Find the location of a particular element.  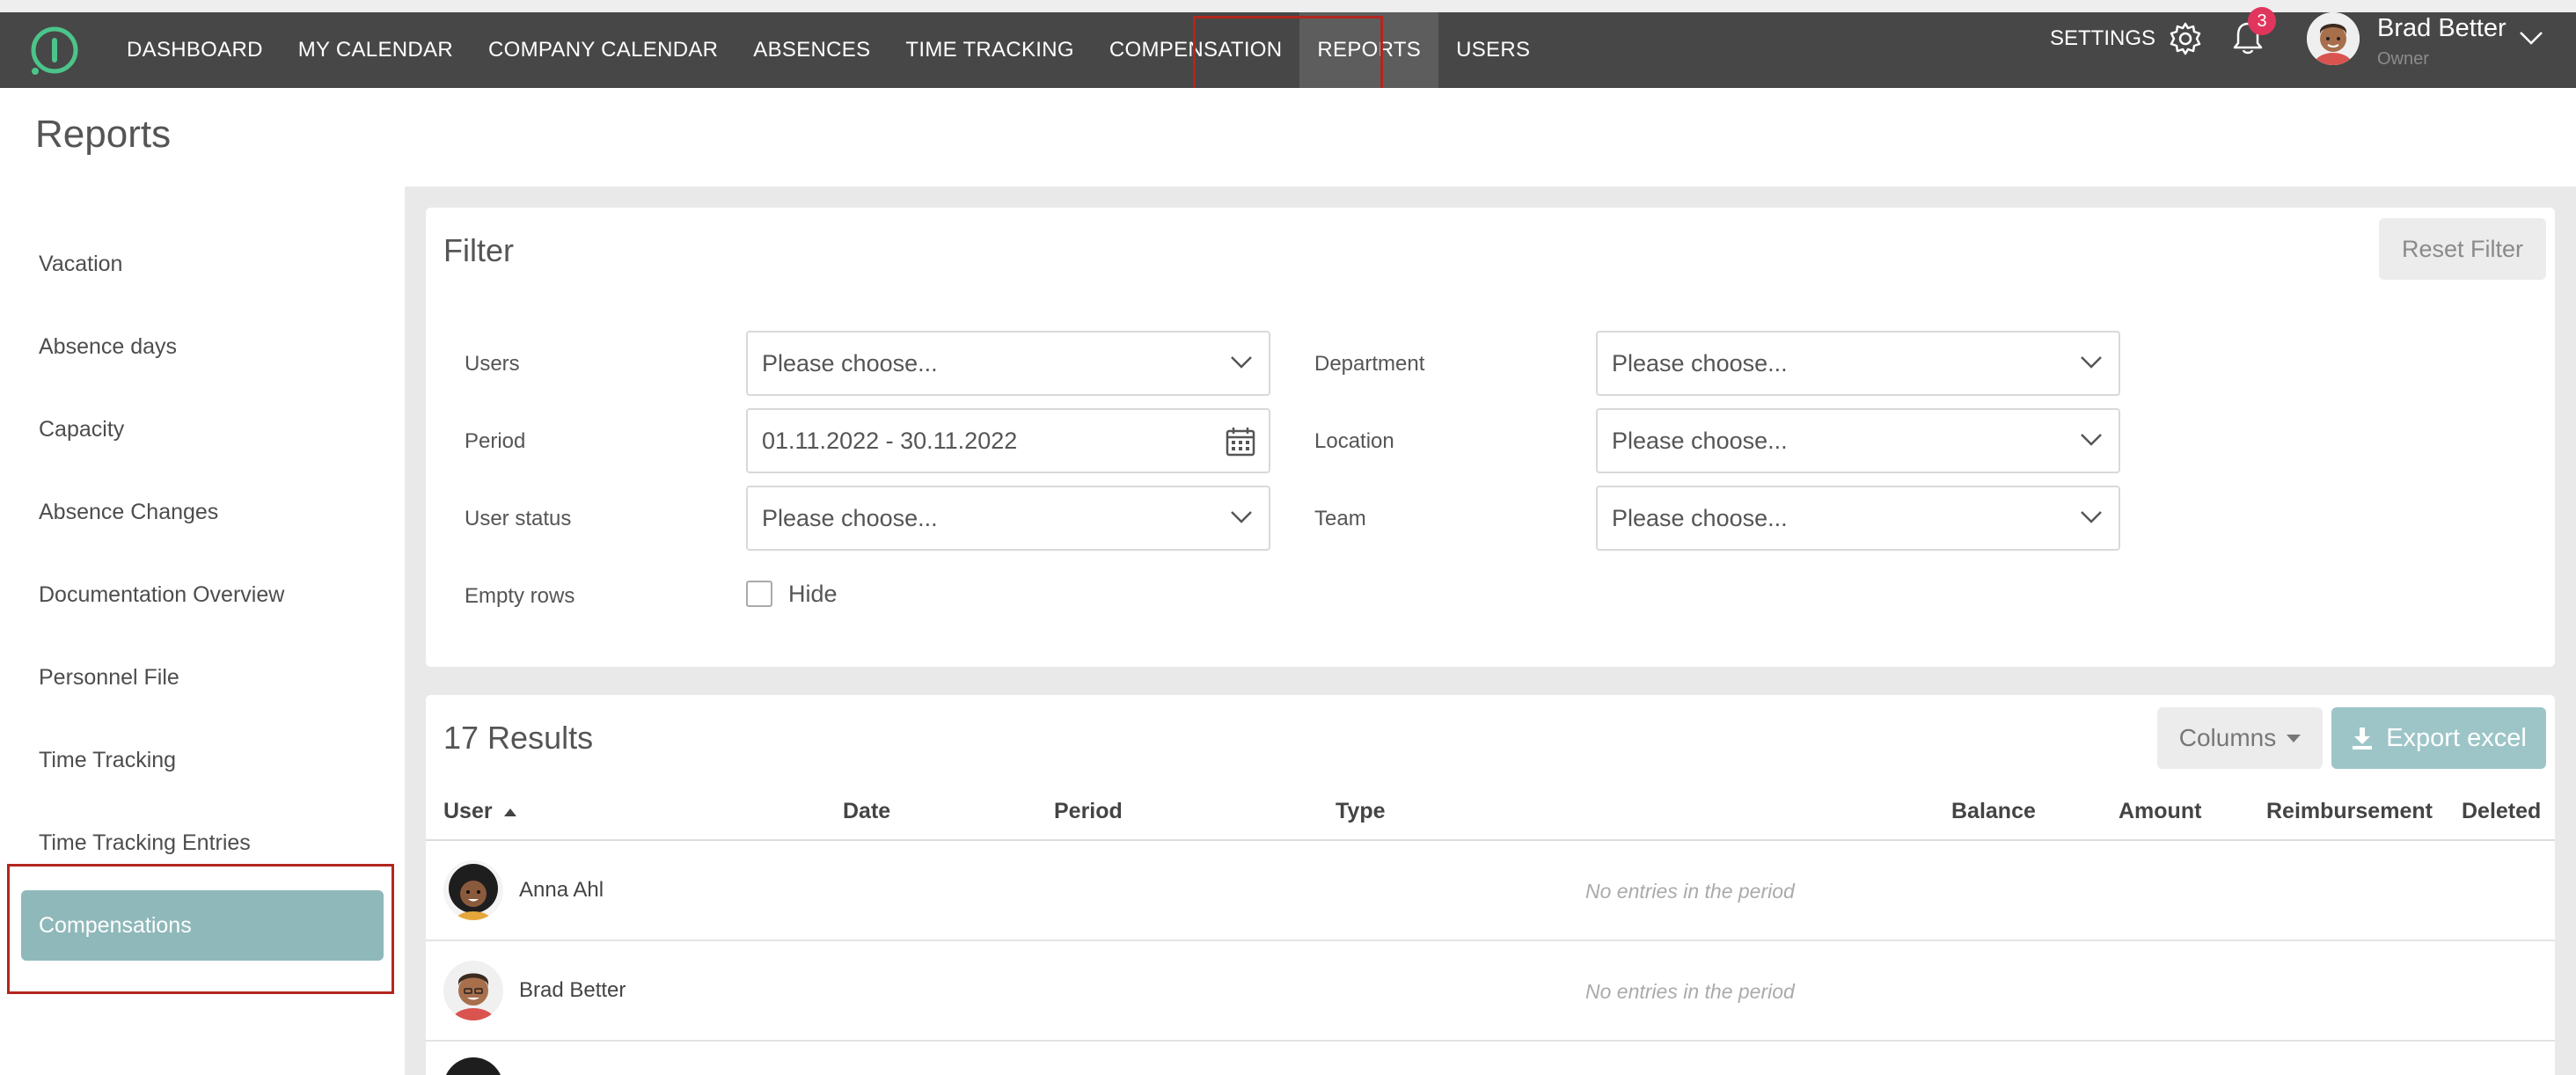

calendar-icon is located at coordinates (1240, 441).